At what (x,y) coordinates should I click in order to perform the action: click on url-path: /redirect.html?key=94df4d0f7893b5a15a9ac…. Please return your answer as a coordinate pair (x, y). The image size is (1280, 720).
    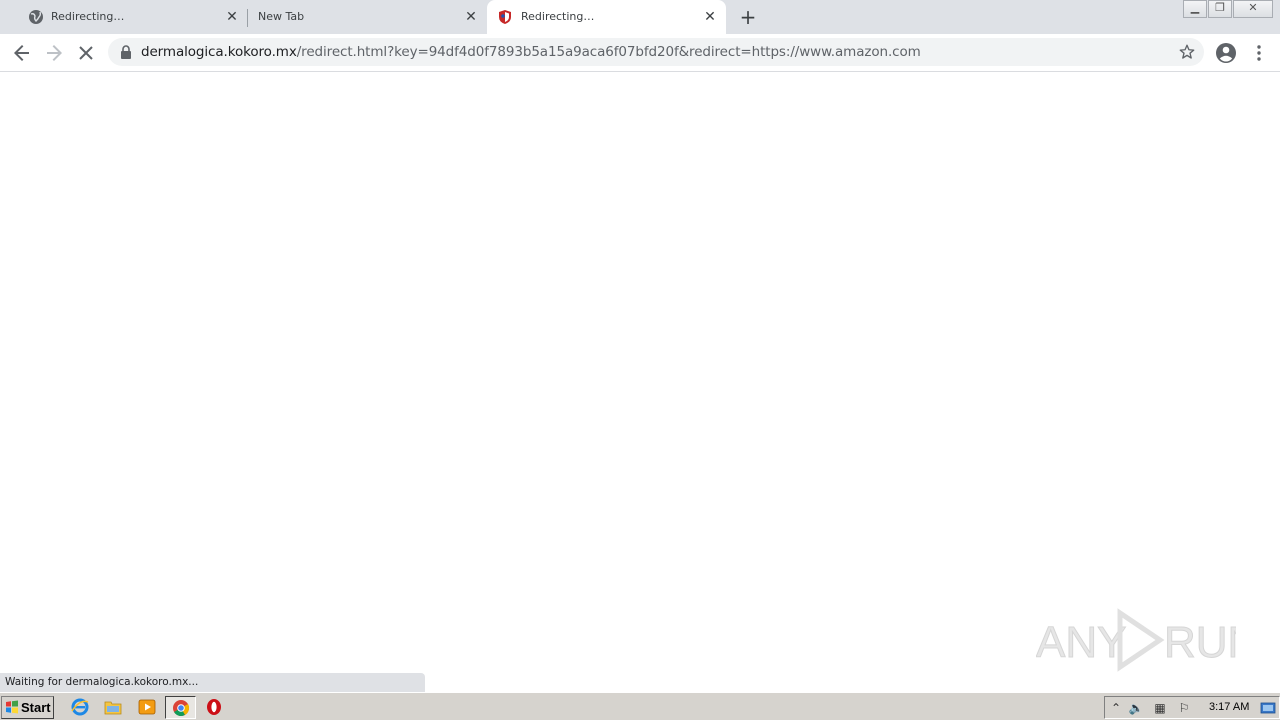
    Looking at the image, I should click on (608, 52).